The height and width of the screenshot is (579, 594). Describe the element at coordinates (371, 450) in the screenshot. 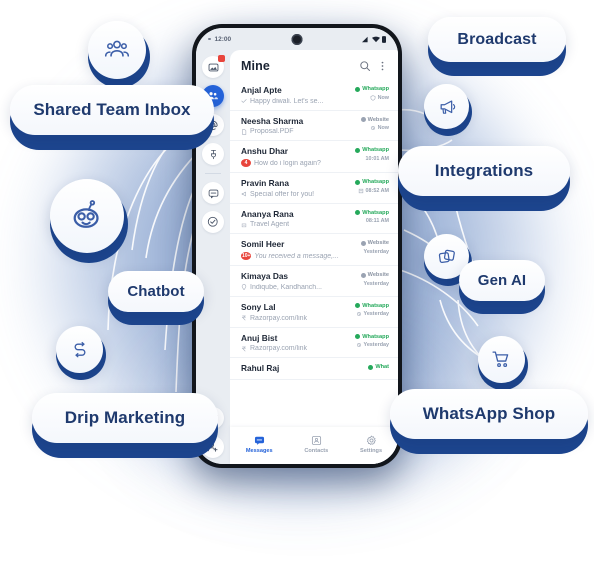

I see `nav-settings-label: Settings` at that location.